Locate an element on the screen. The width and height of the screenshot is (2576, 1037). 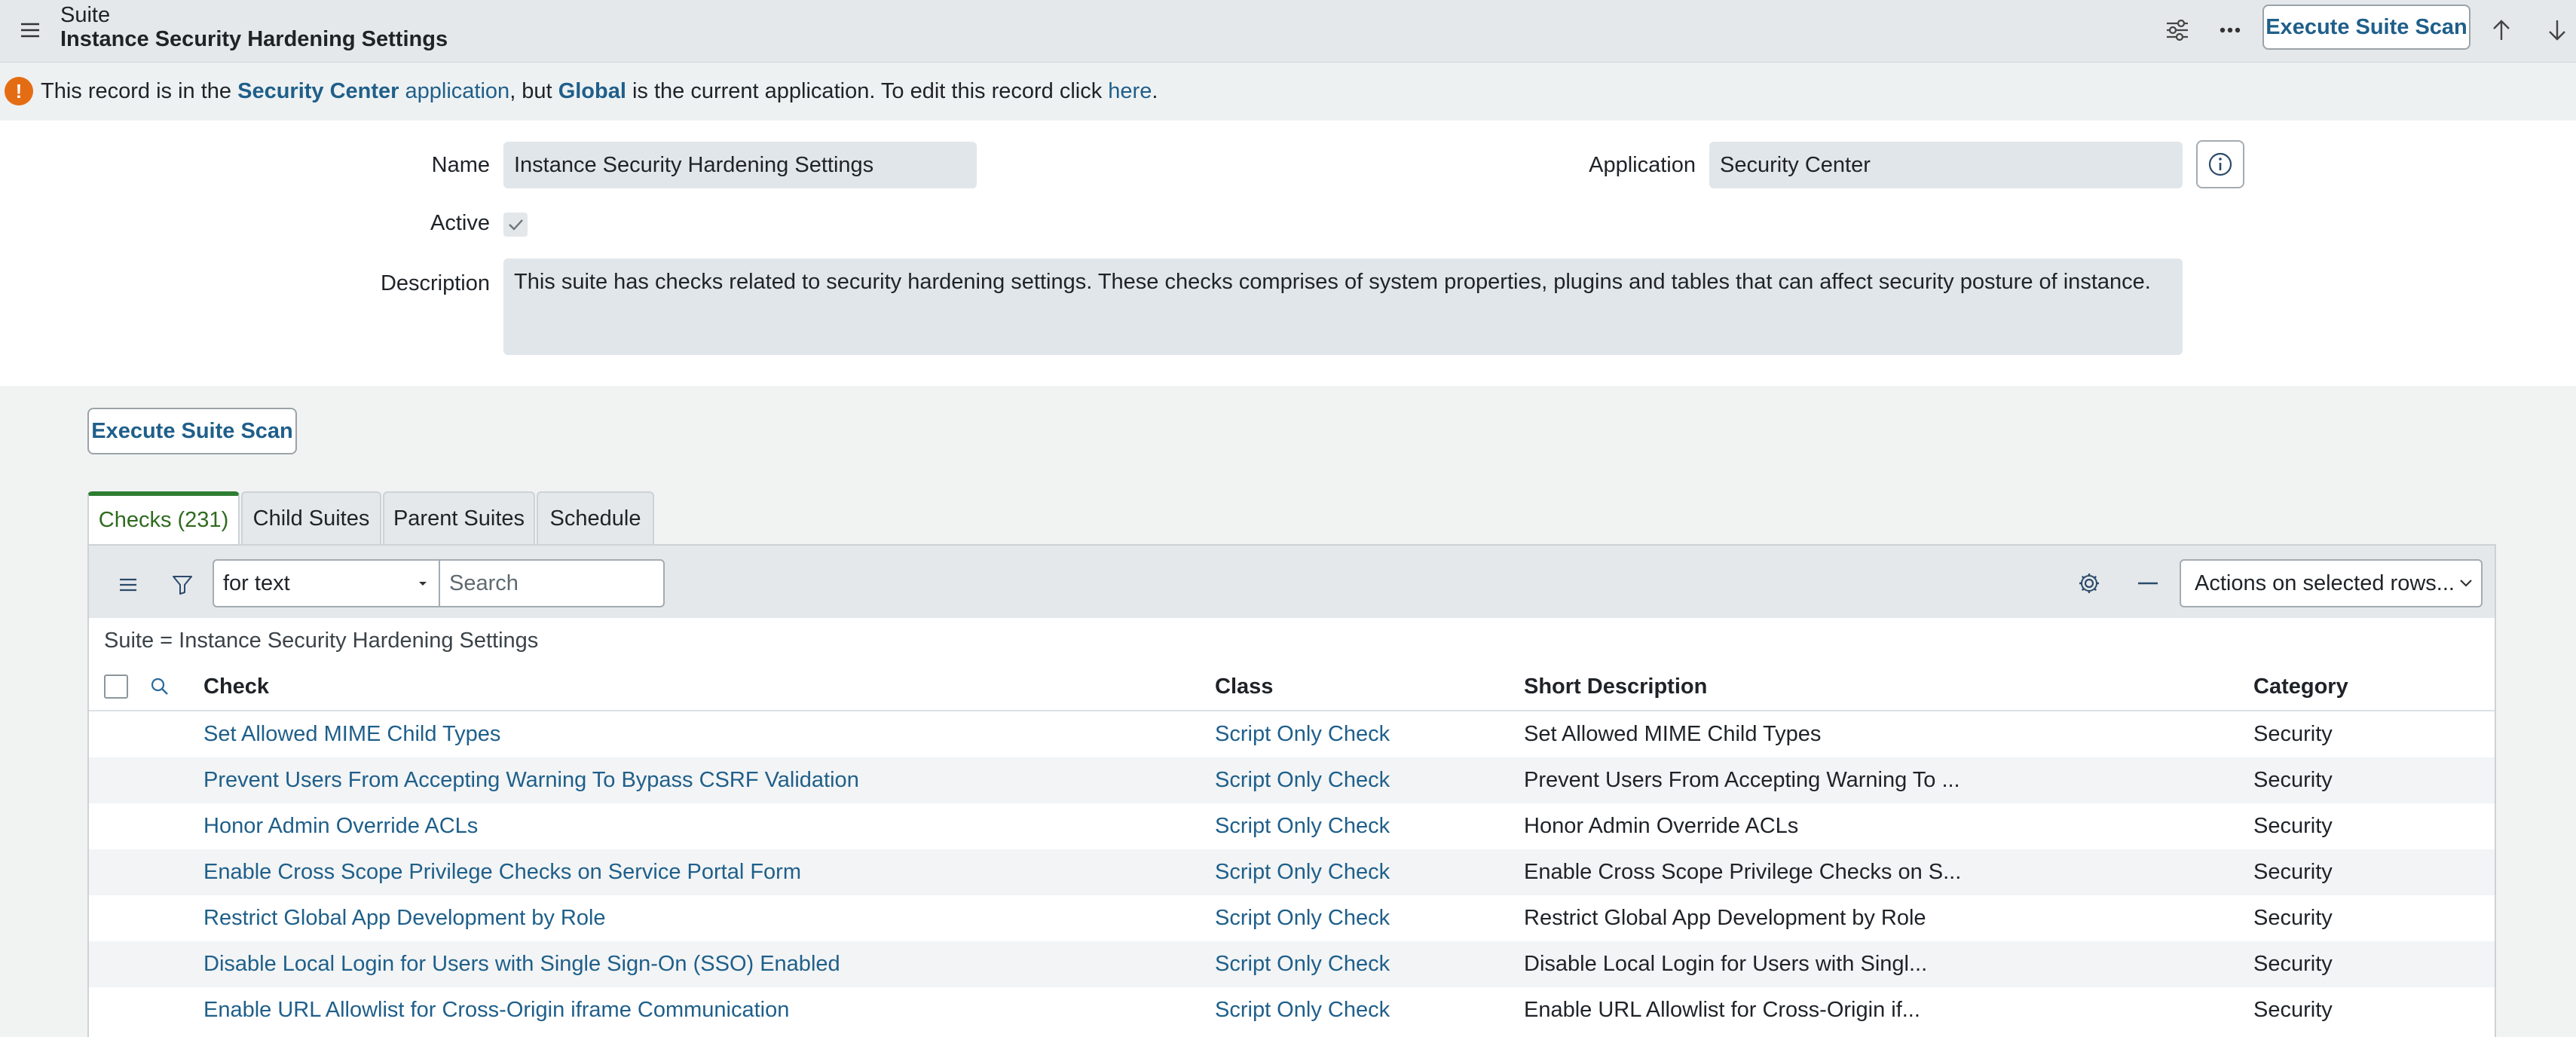
search-columns-icon is located at coordinates (159, 686).